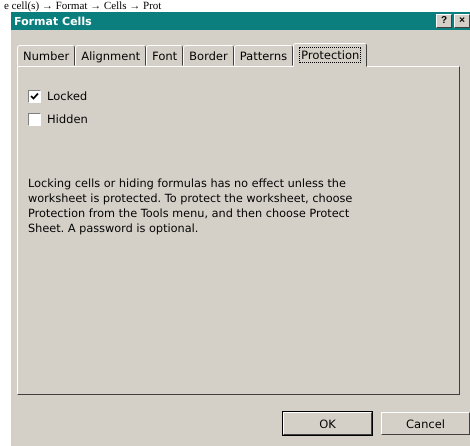 This screenshot has width=470, height=446. Describe the element at coordinates (425, 423) in the screenshot. I see `cancel-button: Cancel` at that location.